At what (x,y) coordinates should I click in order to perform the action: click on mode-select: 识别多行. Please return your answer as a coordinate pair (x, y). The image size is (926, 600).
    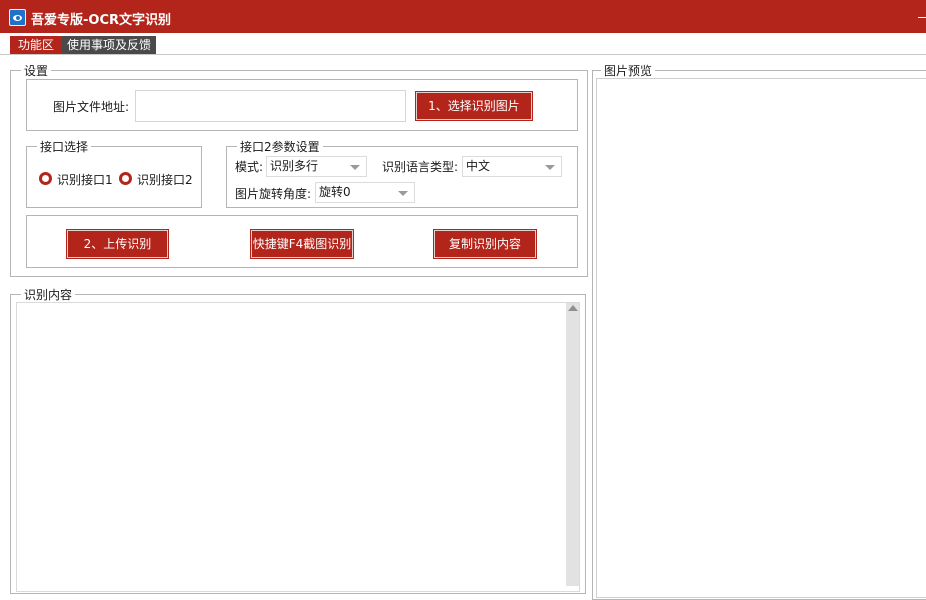
    Looking at the image, I should click on (316, 166).